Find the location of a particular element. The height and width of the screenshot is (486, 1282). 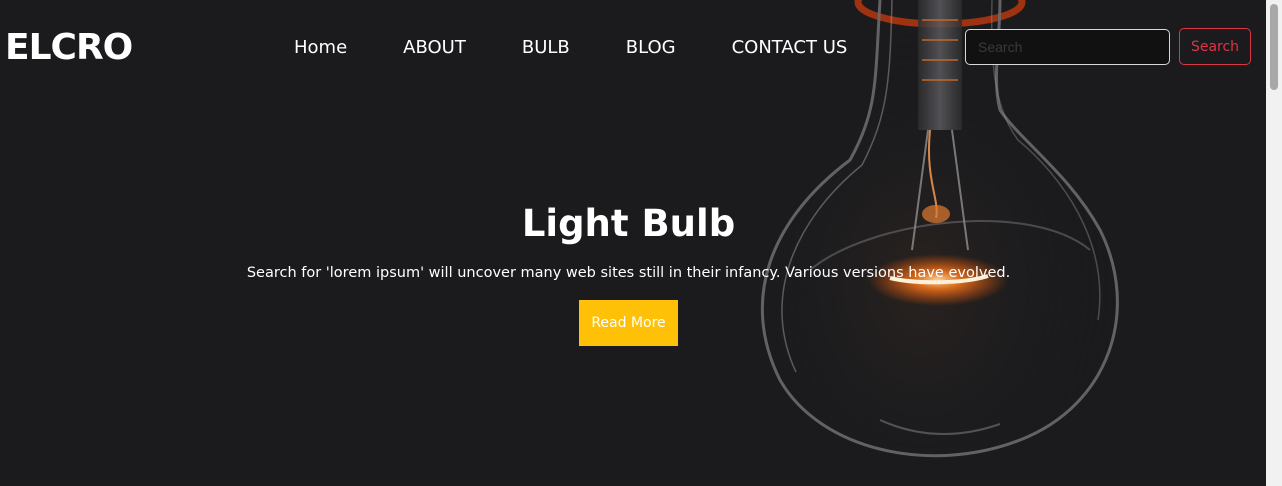

search-button: Search is located at coordinates (1215, 46).